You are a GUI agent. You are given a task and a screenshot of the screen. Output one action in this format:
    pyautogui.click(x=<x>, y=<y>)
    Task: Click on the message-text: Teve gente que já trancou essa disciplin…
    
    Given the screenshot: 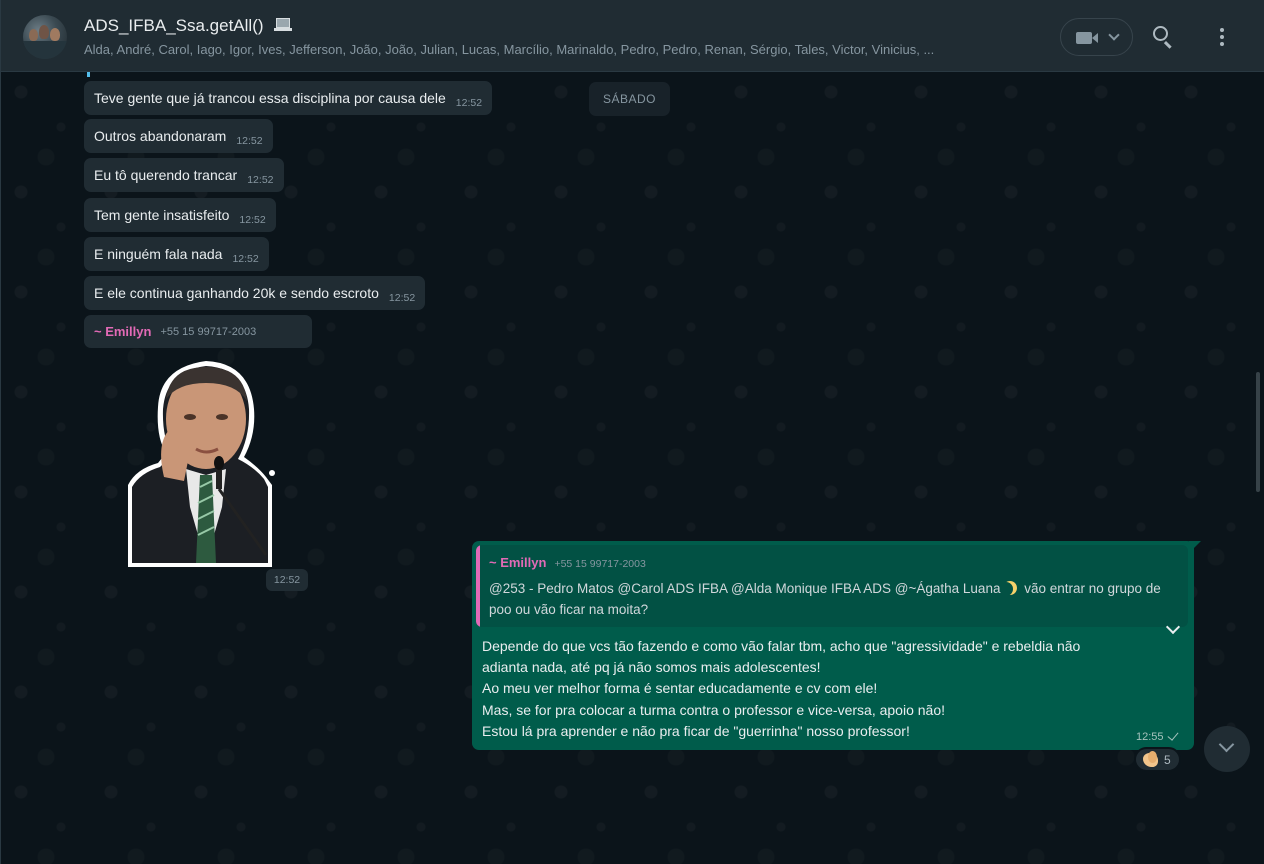 What is the action you would take?
    pyautogui.click(x=270, y=98)
    